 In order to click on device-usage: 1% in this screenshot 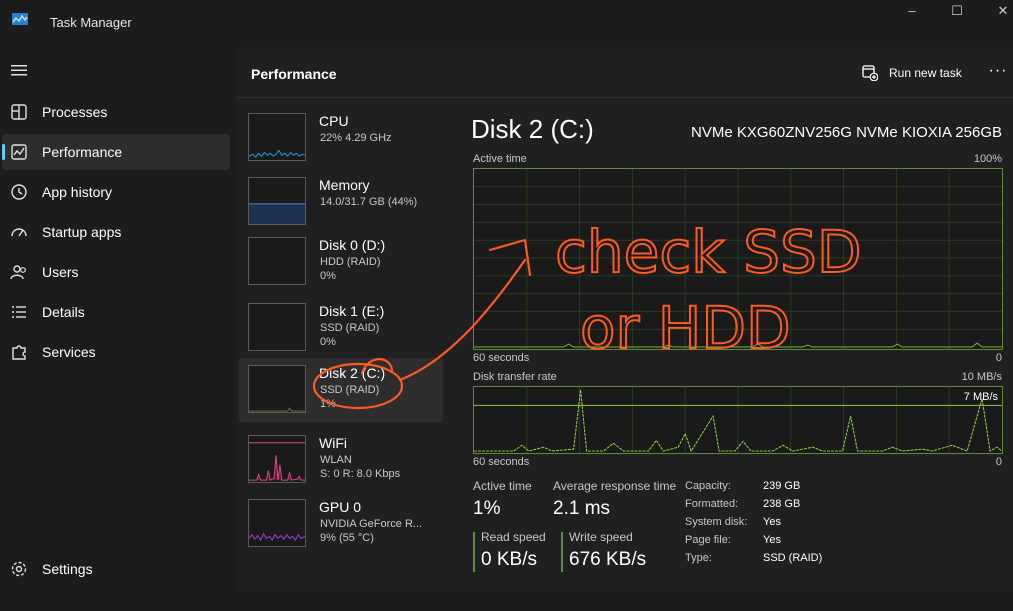, I will do `click(328, 404)`.